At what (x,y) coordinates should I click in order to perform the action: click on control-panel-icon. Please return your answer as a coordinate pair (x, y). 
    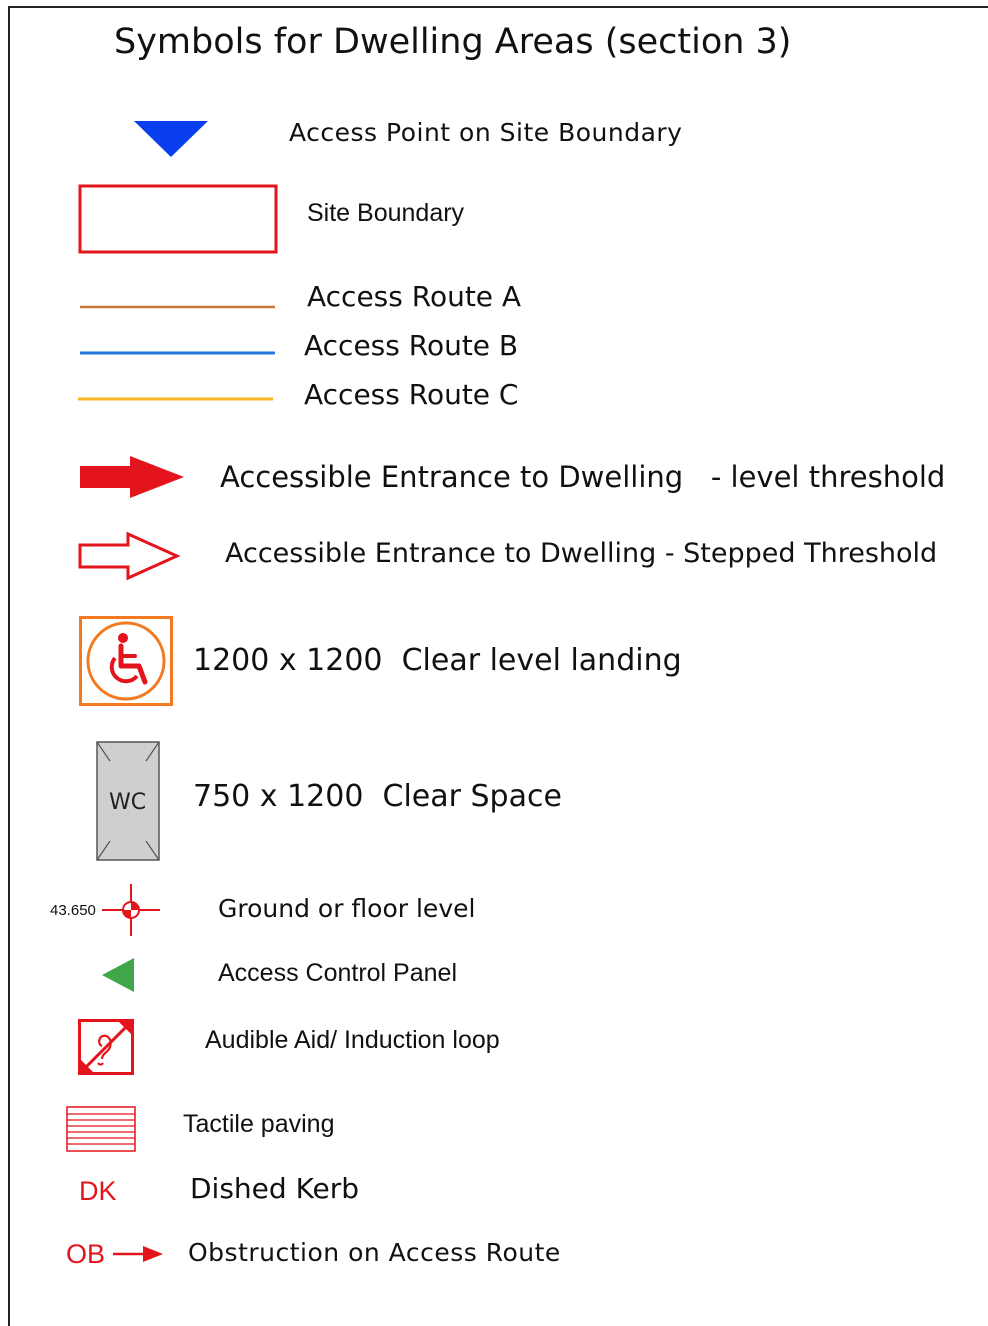
    Looking at the image, I should click on (118, 975).